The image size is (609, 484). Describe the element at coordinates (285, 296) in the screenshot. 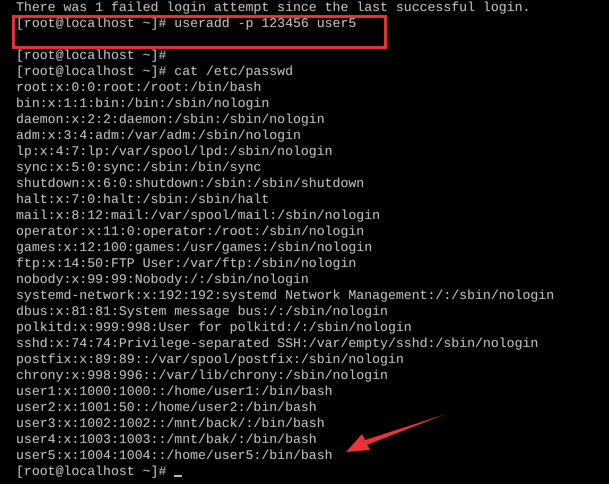

I see `terminal-line: systemd-network:x:192:192:systemd Network Management:/:/sbin/nologin` at that location.